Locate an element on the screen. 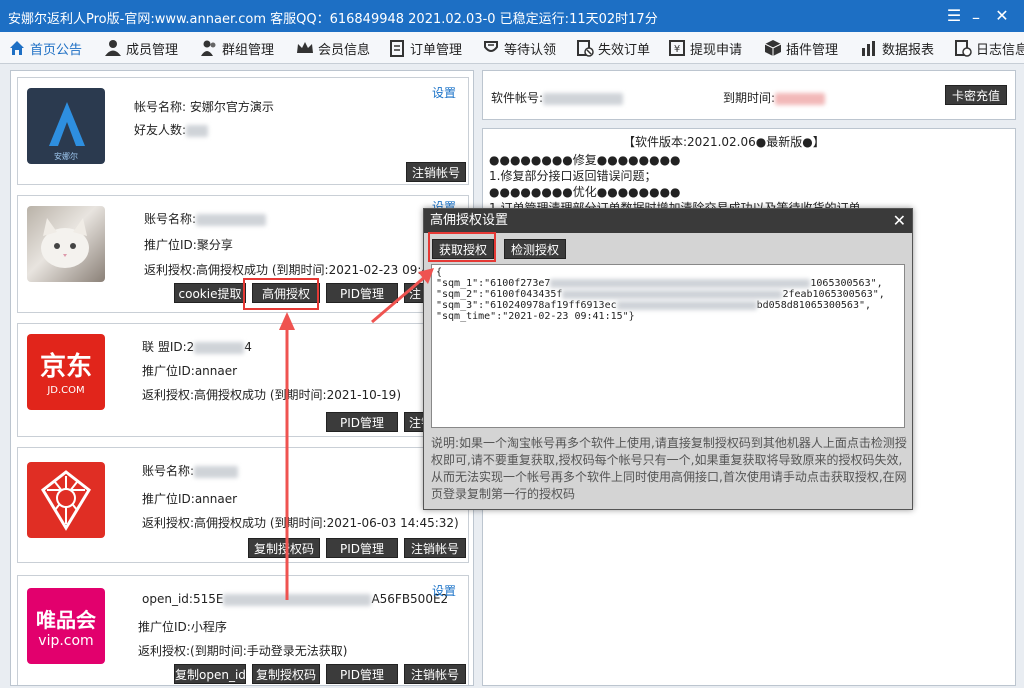 This screenshot has width=1024, height=688. tab-members: 成员管理 is located at coordinates (141, 48).